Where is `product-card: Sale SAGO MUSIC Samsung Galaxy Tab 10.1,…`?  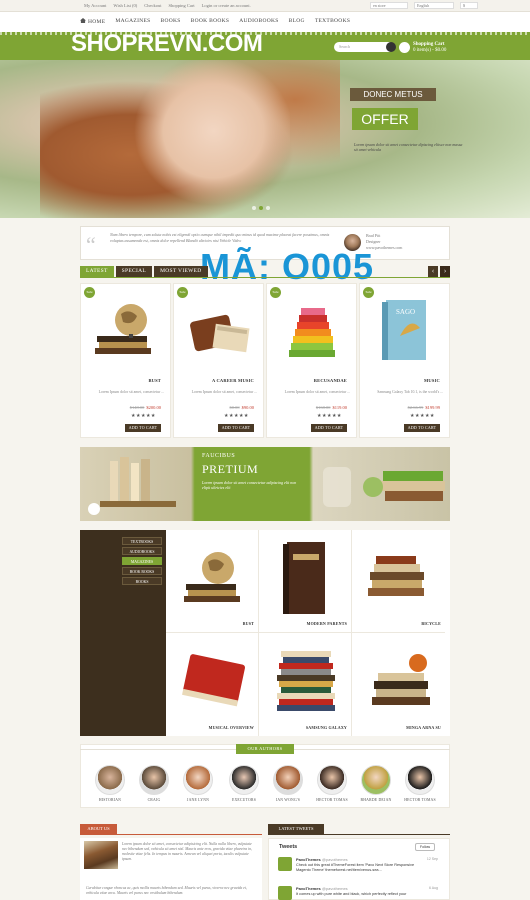
product-card: Sale SAGO MUSIC Samsung Galaxy Tab 10.1,… is located at coordinates (404, 360).